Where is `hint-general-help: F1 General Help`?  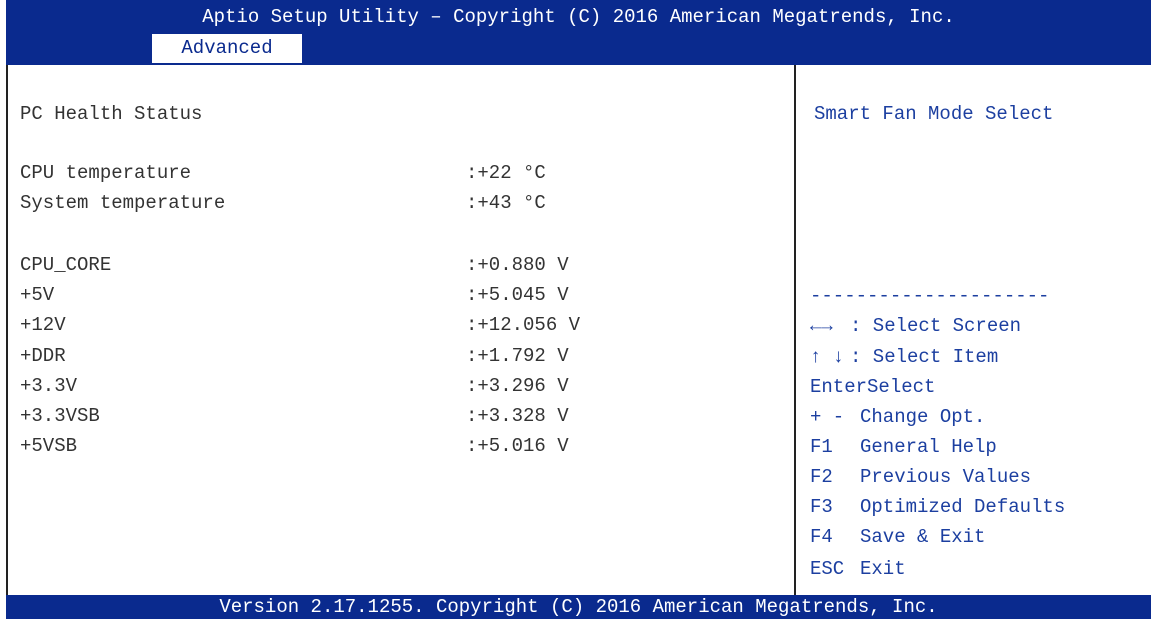 hint-general-help: F1 General Help is located at coordinates (903, 447).